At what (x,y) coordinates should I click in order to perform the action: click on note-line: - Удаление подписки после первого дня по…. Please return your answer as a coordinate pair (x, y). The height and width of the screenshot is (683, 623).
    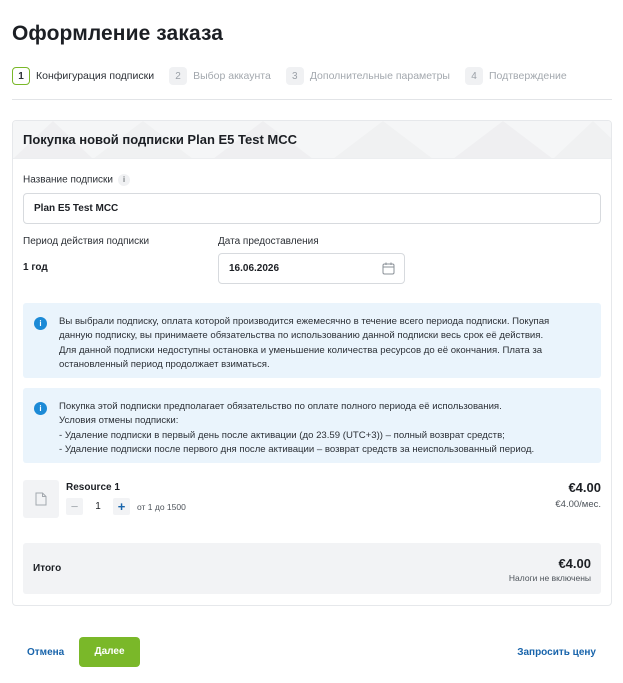
    Looking at the image, I should click on (297, 449).